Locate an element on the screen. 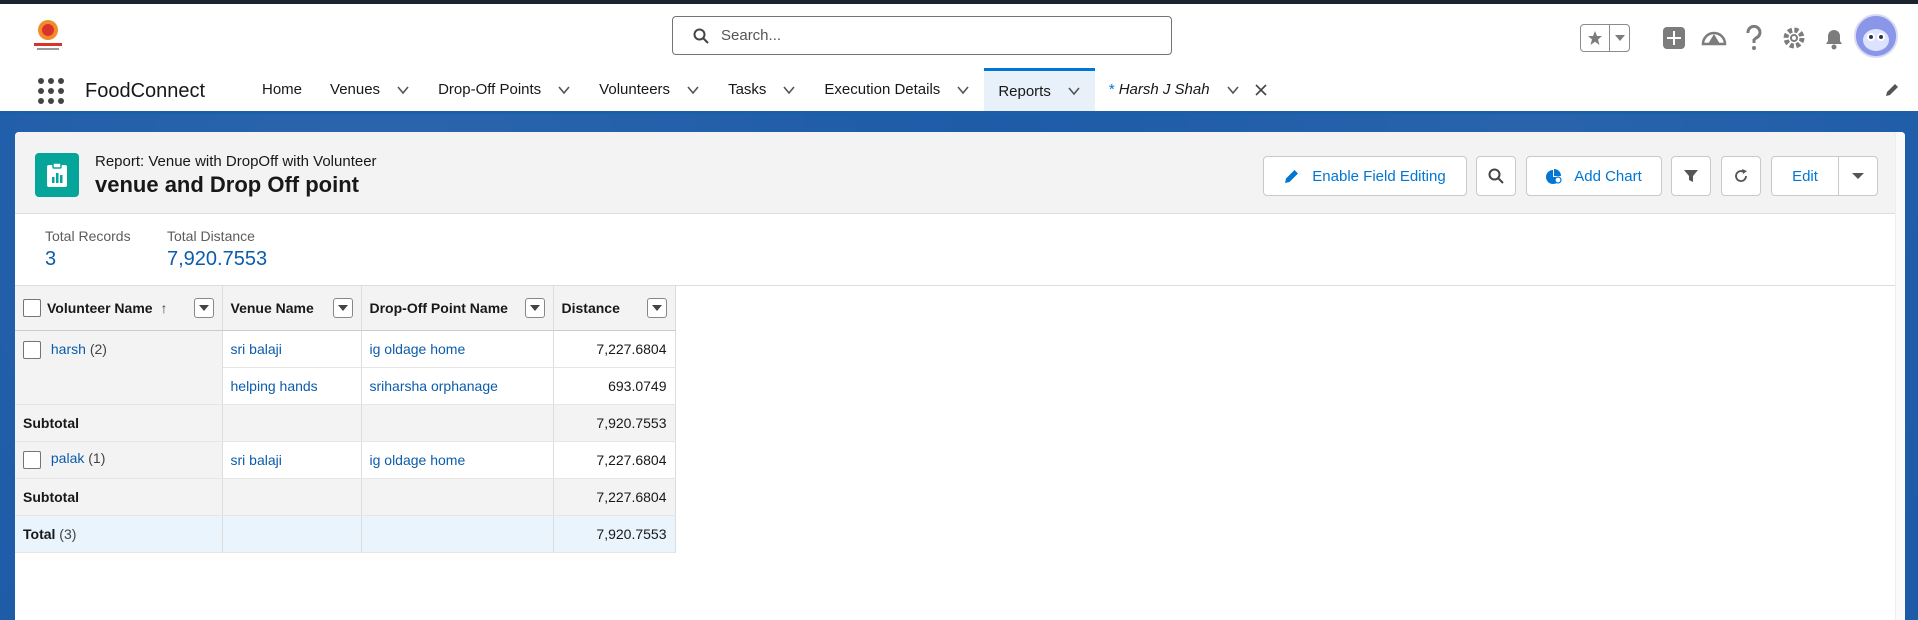 The height and width of the screenshot is (620, 1918). nav-tab-execution-details: Execution Details is located at coordinates (897, 89).